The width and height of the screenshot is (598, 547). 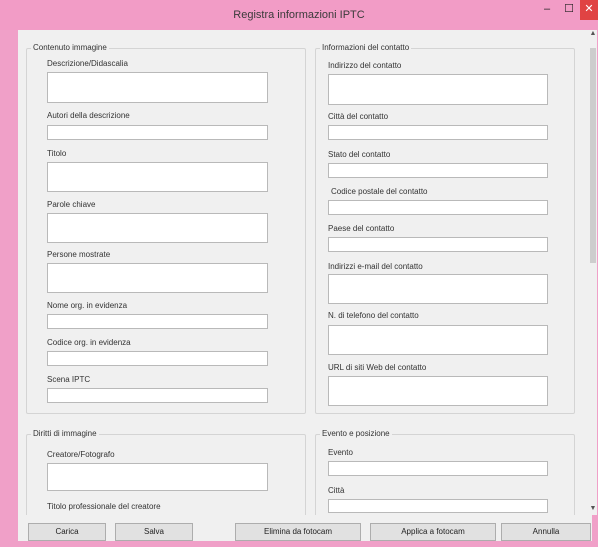 I want to click on close-icon: ✕, so click(x=589, y=10).